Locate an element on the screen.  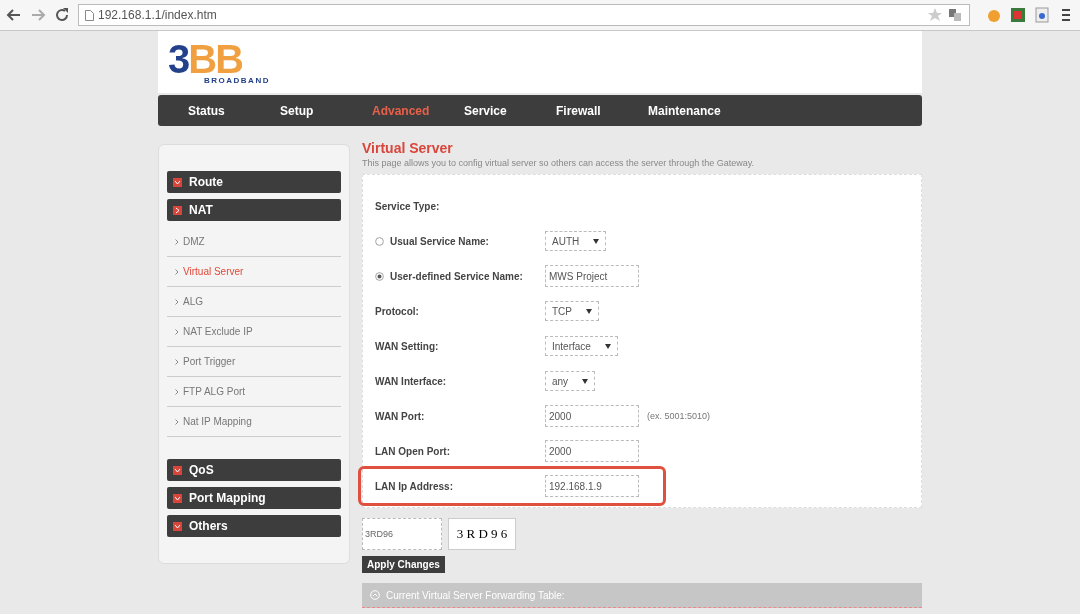
expand-icon is located at coordinates (375, 595).